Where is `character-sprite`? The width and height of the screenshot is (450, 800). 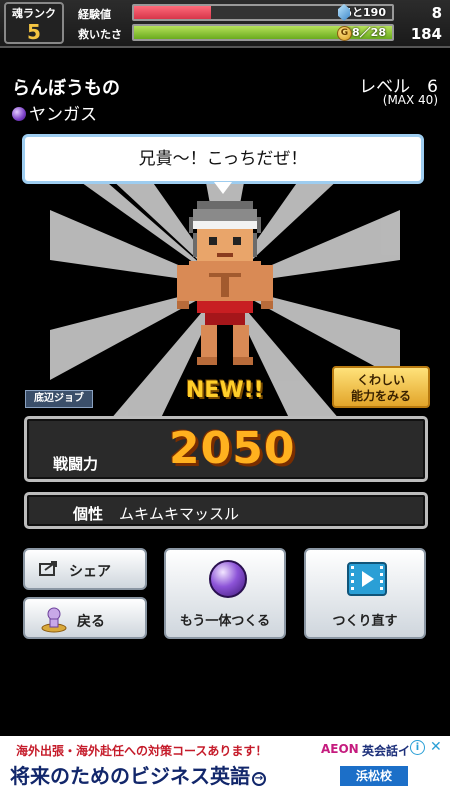
character-sprite is located at coordinates (225, 283).